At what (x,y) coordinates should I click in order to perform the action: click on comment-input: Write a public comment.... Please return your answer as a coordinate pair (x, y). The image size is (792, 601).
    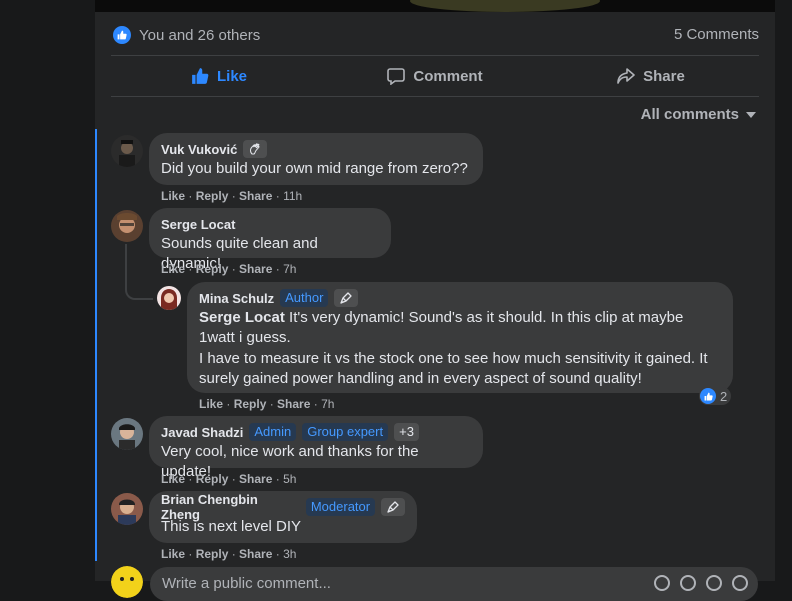
    Looking at the image, I should click on (454, 584).